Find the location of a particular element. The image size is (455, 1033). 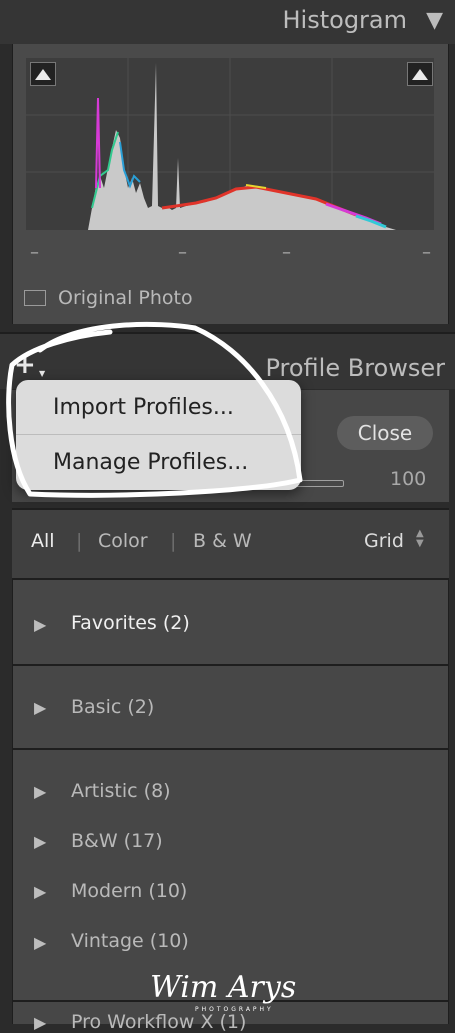

group-artistic: Artistic (8) is located at coordinates (121, 791).